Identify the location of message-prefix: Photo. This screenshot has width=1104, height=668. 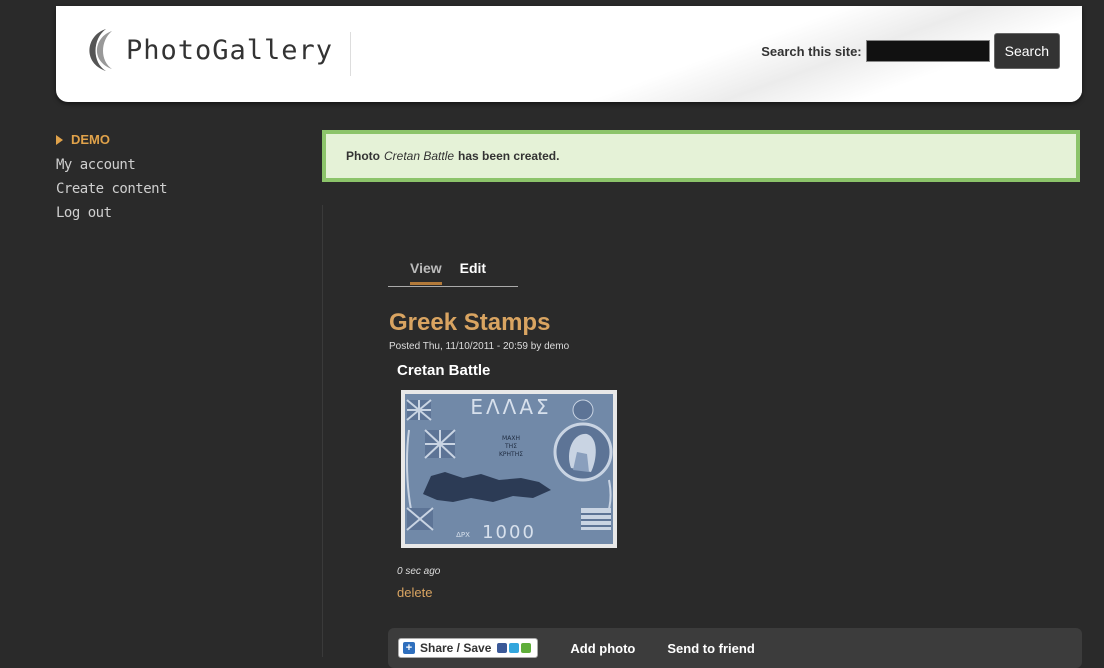
(363, 156).